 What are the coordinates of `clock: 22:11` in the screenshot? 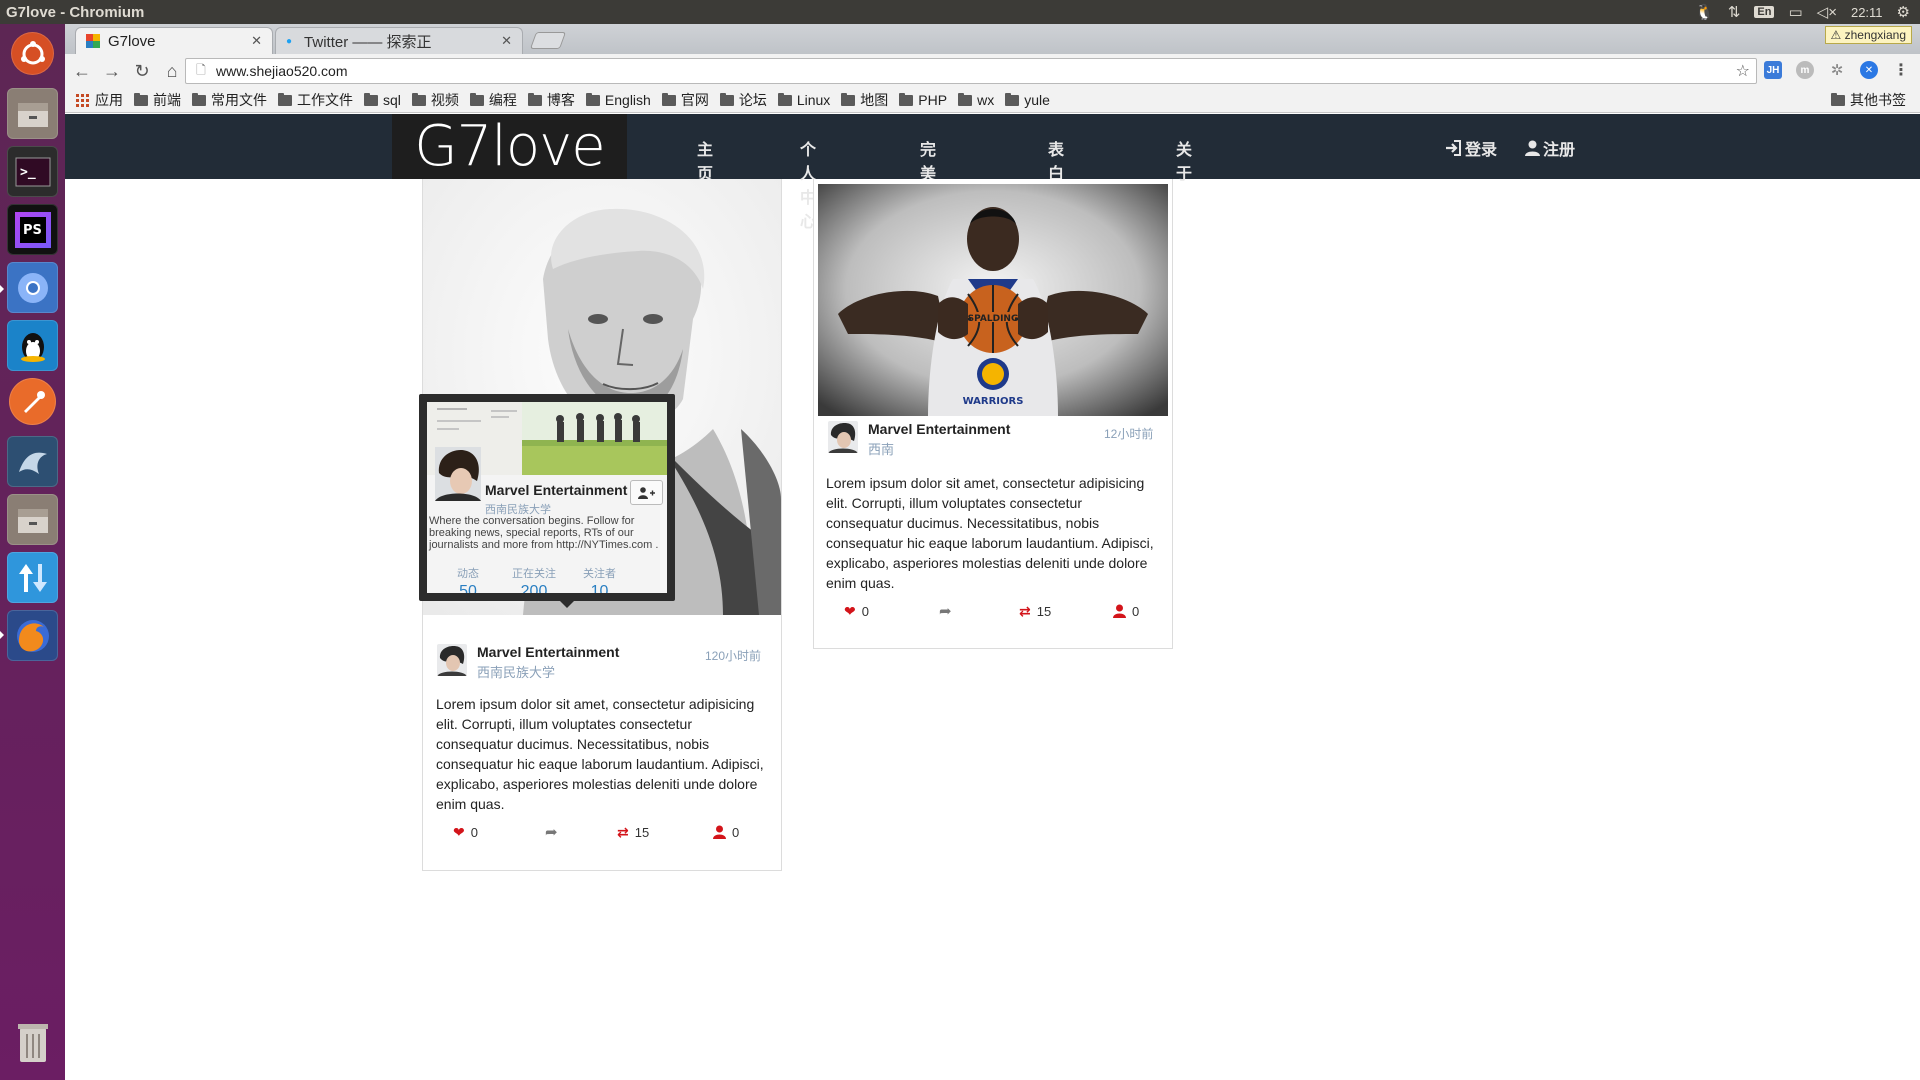 It's located at (1867, 12).